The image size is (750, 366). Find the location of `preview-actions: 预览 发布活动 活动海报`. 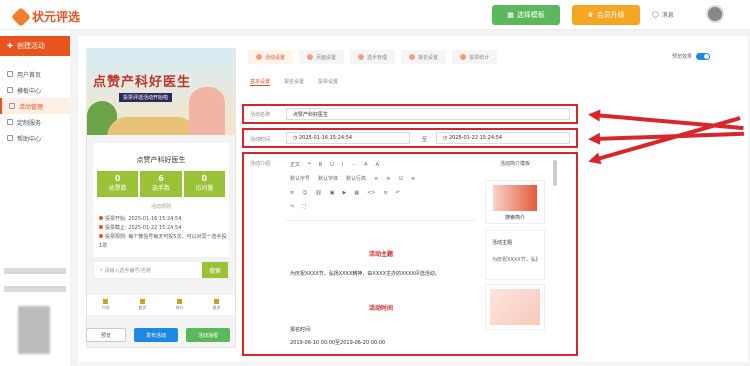

preview-actions: 预览 发布活动 活动海报 is located at coordinates (158, 335).